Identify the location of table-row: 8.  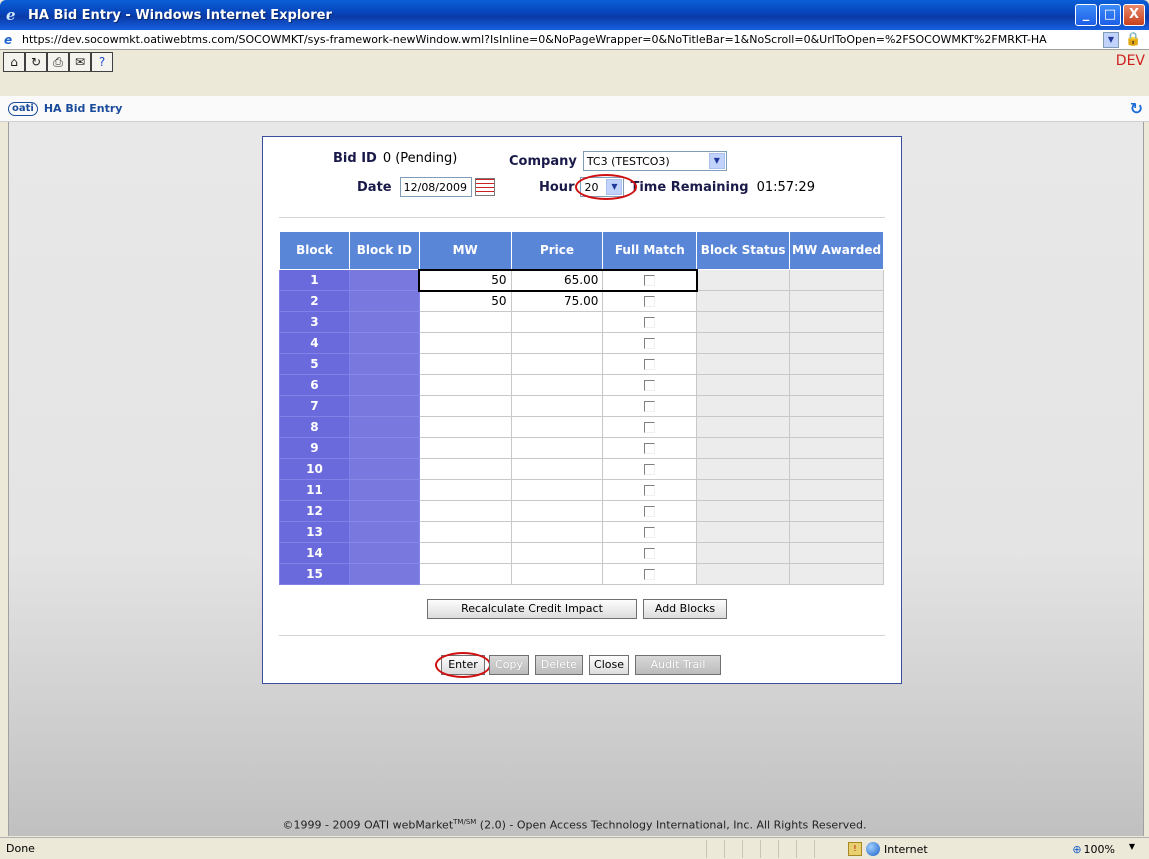
(581, 427).